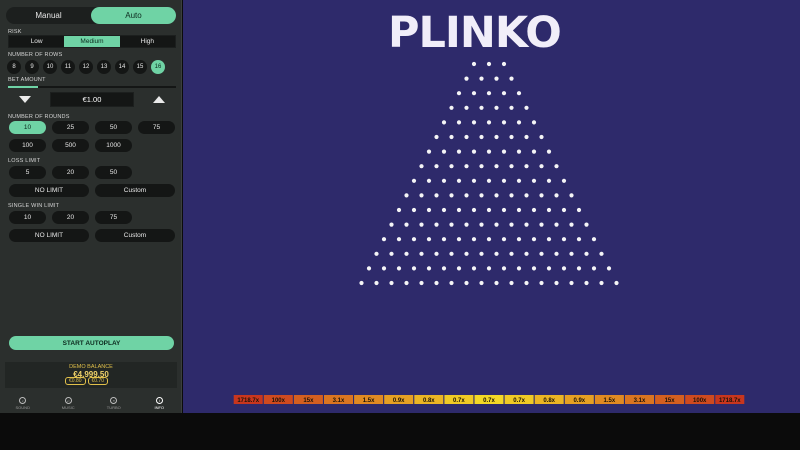 The image size is (800, 450). I want to click on rounds-option: 75, so click(156, 127).